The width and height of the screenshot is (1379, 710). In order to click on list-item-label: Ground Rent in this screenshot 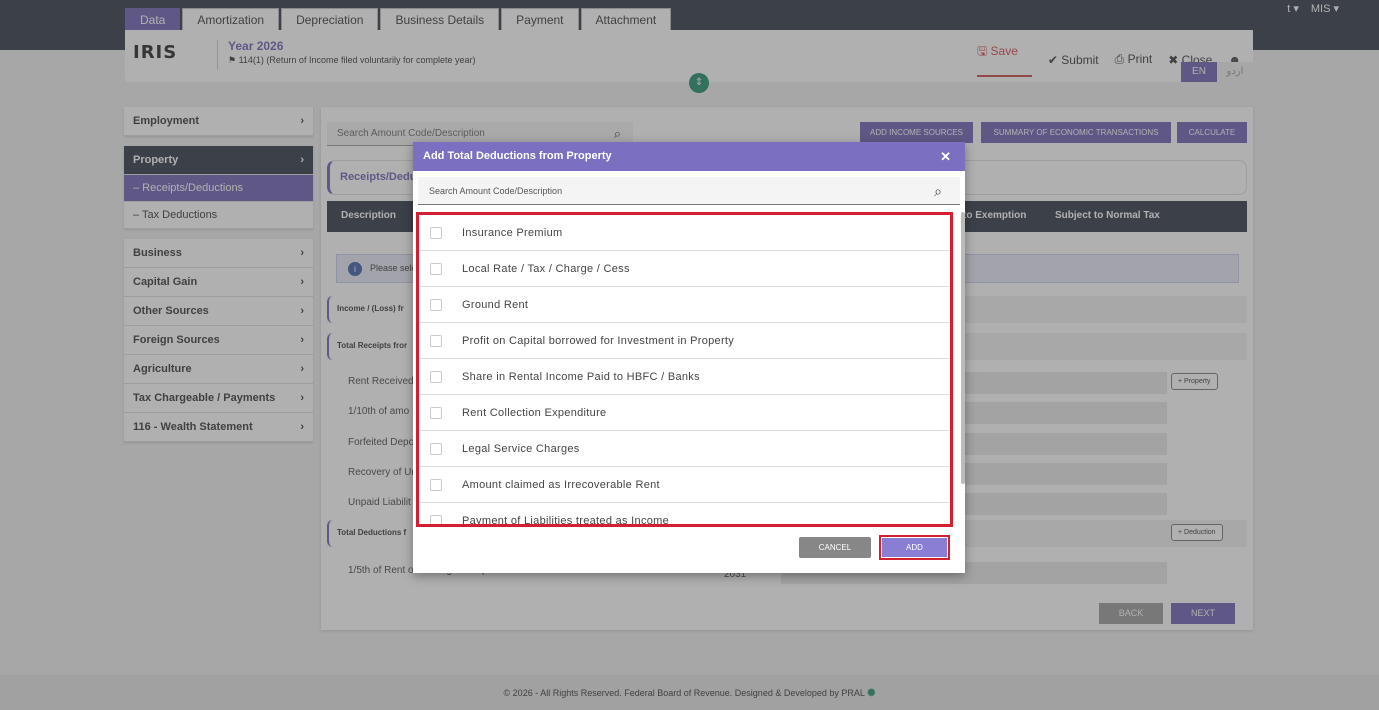, I will do `click(495, 304)`.